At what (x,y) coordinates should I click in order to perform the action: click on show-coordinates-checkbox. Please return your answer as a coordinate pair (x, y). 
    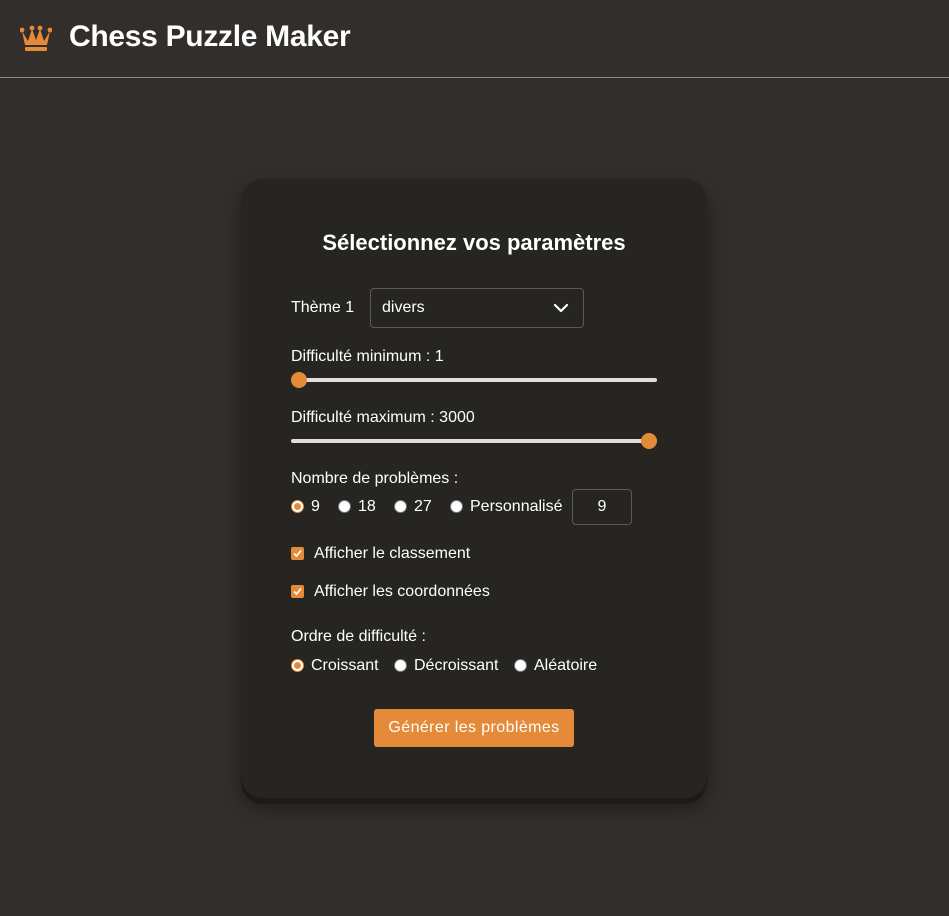
    Looking at the image, I should click on (297, 591).